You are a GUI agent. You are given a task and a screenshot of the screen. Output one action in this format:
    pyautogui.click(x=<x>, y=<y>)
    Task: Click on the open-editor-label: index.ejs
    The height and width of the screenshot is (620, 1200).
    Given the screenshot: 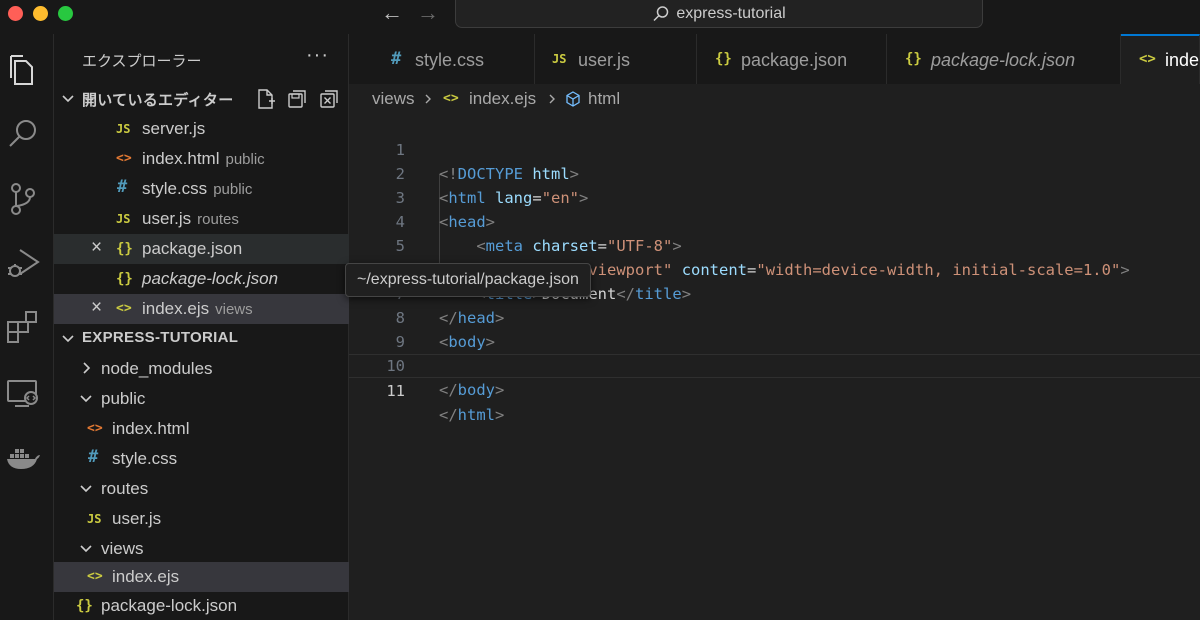 What is the action you would take?
    pyautogui.click(x=176, y=308)
    